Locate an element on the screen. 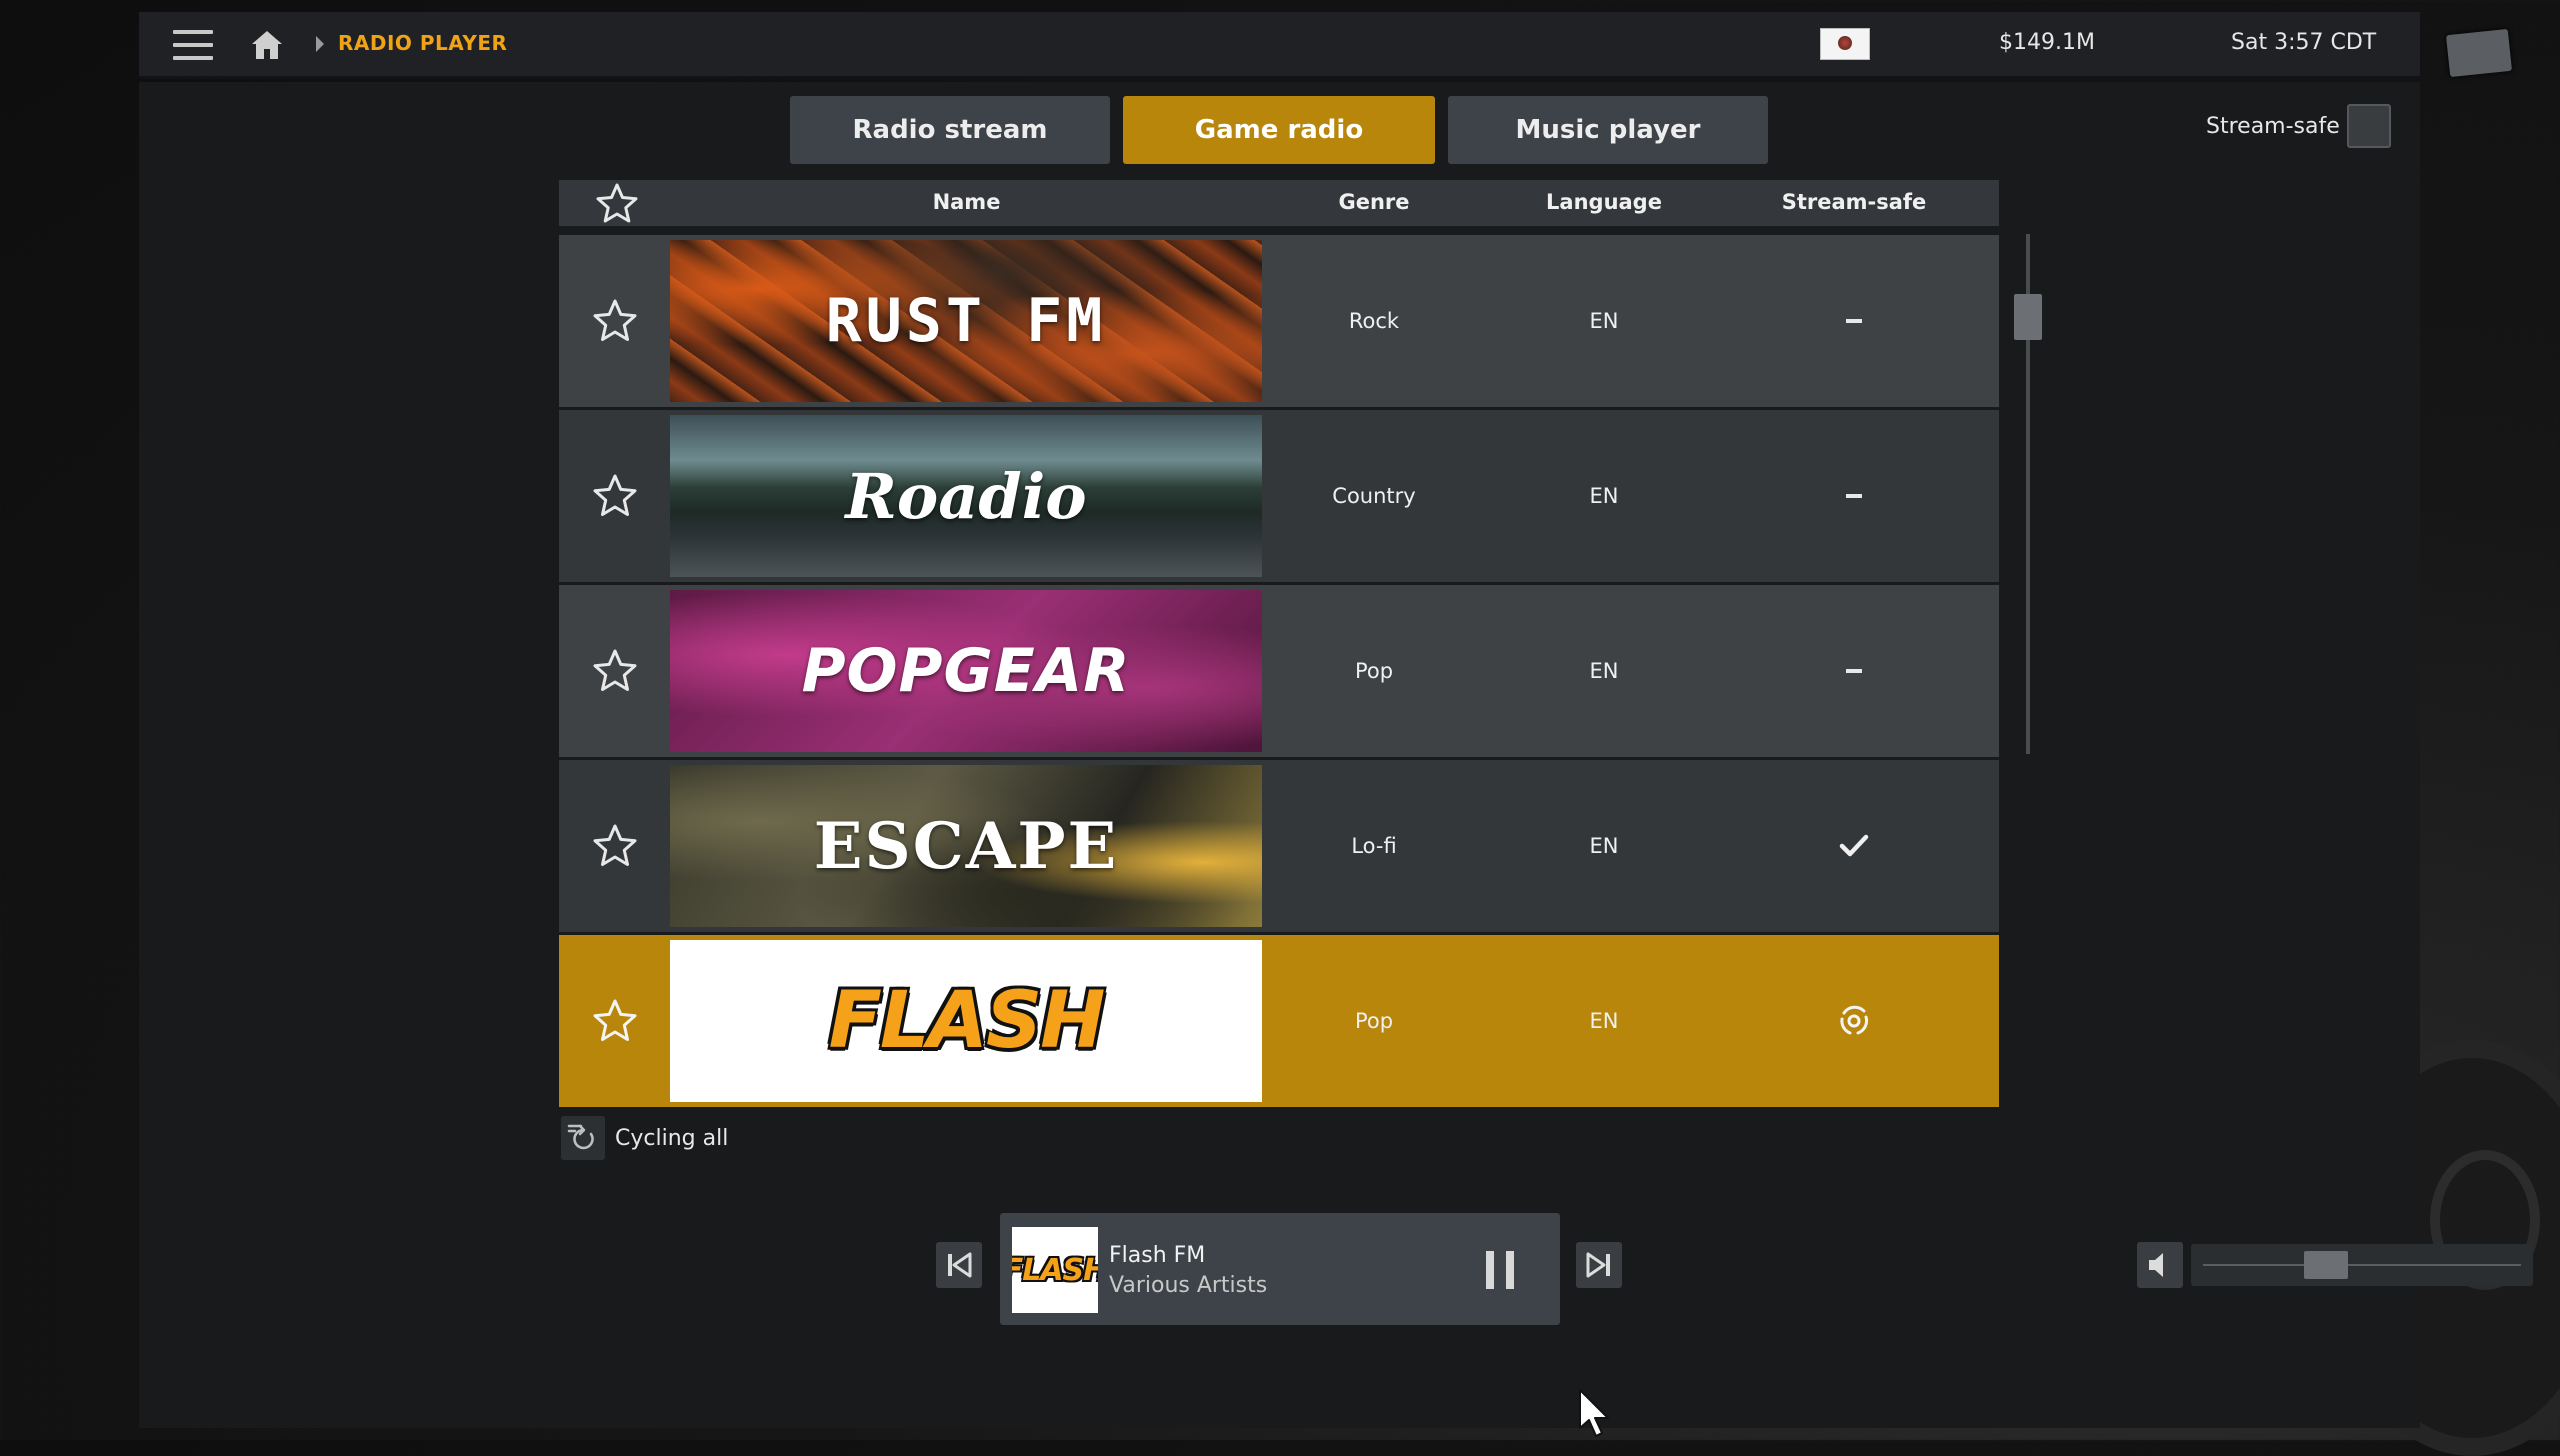 The height and width of the screenshot is (1456, 2560). previous-track-button is located at coordinates (959, 1265).